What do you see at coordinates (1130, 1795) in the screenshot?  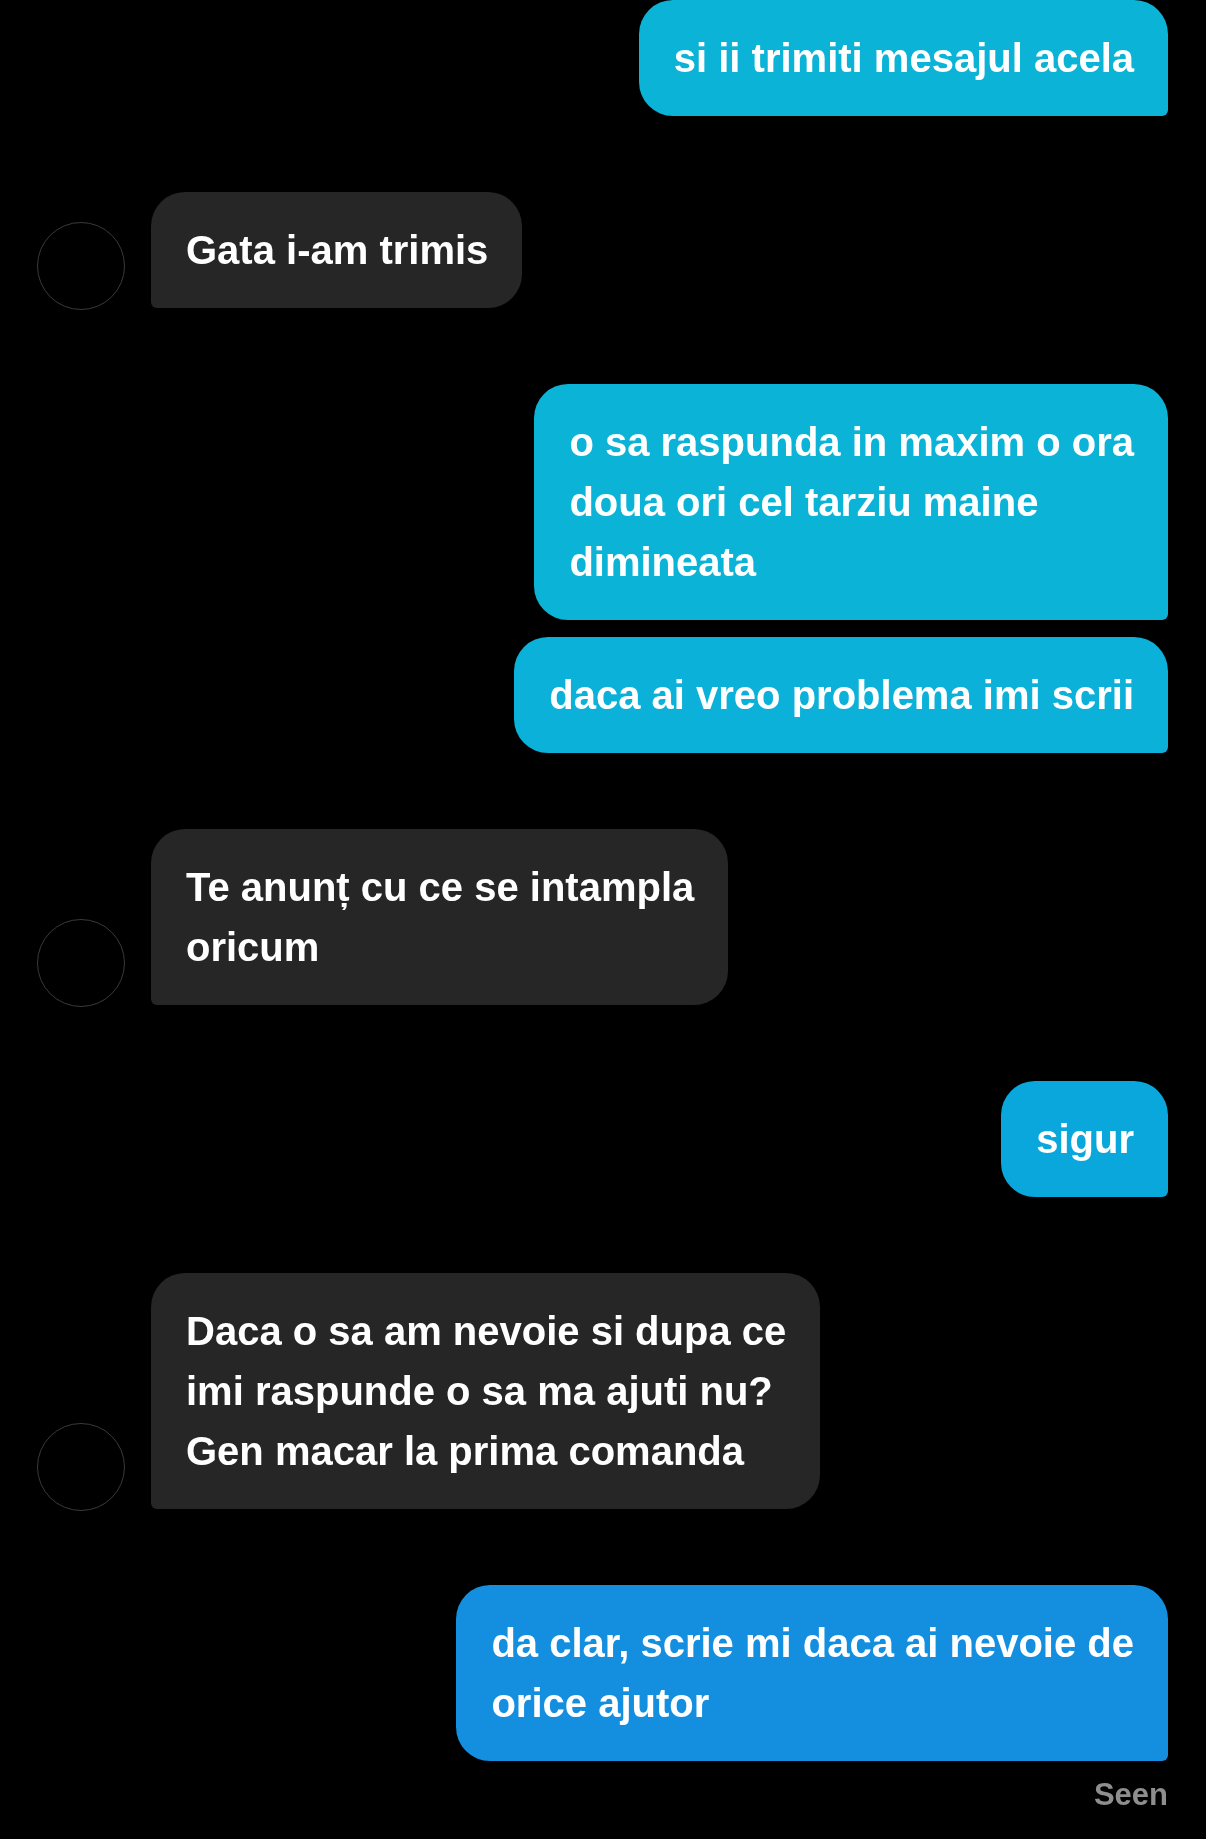 I see `seen-status: Seen` at bounding box center [1130, 1795].